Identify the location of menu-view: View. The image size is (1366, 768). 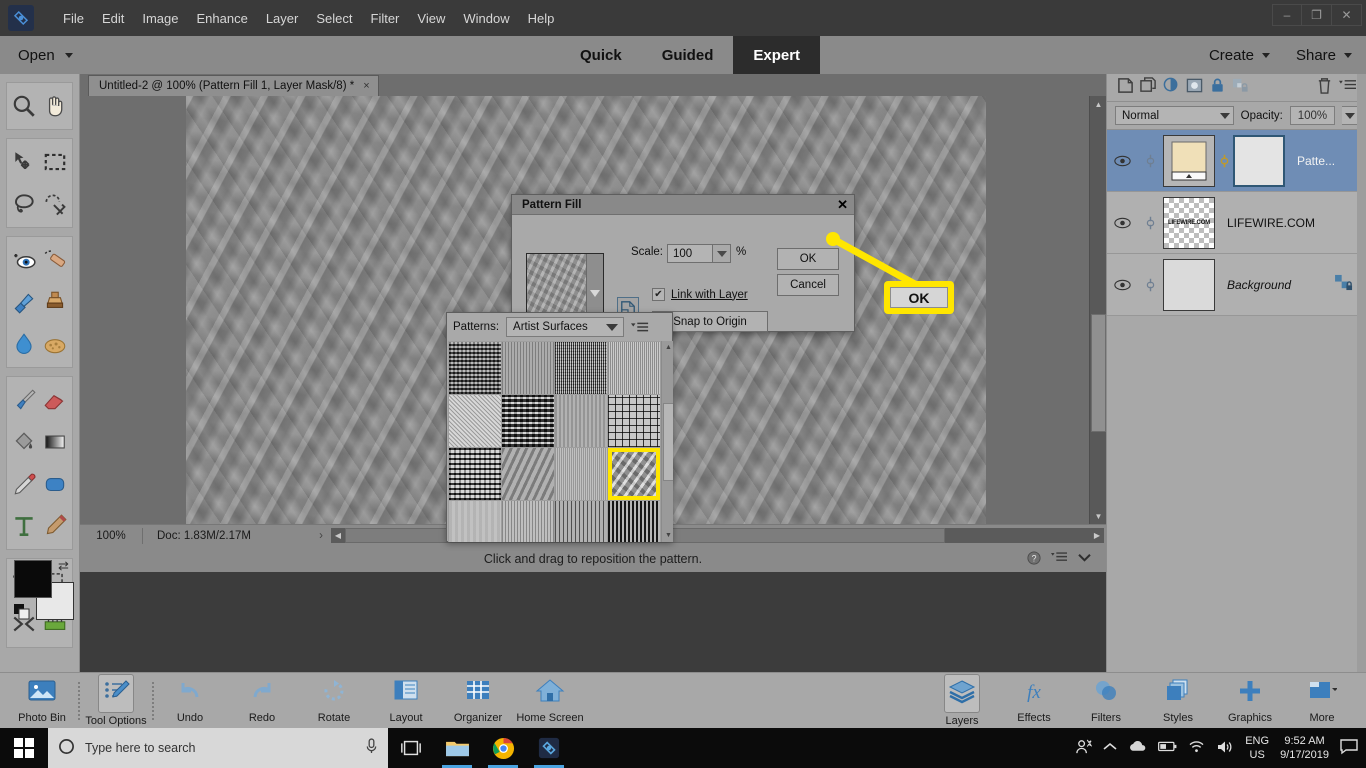
(431, 18).